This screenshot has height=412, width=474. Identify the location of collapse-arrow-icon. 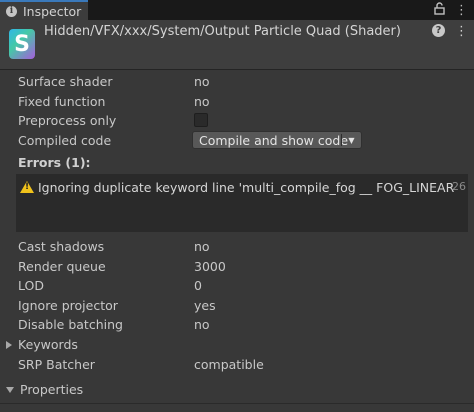
(10, 390).